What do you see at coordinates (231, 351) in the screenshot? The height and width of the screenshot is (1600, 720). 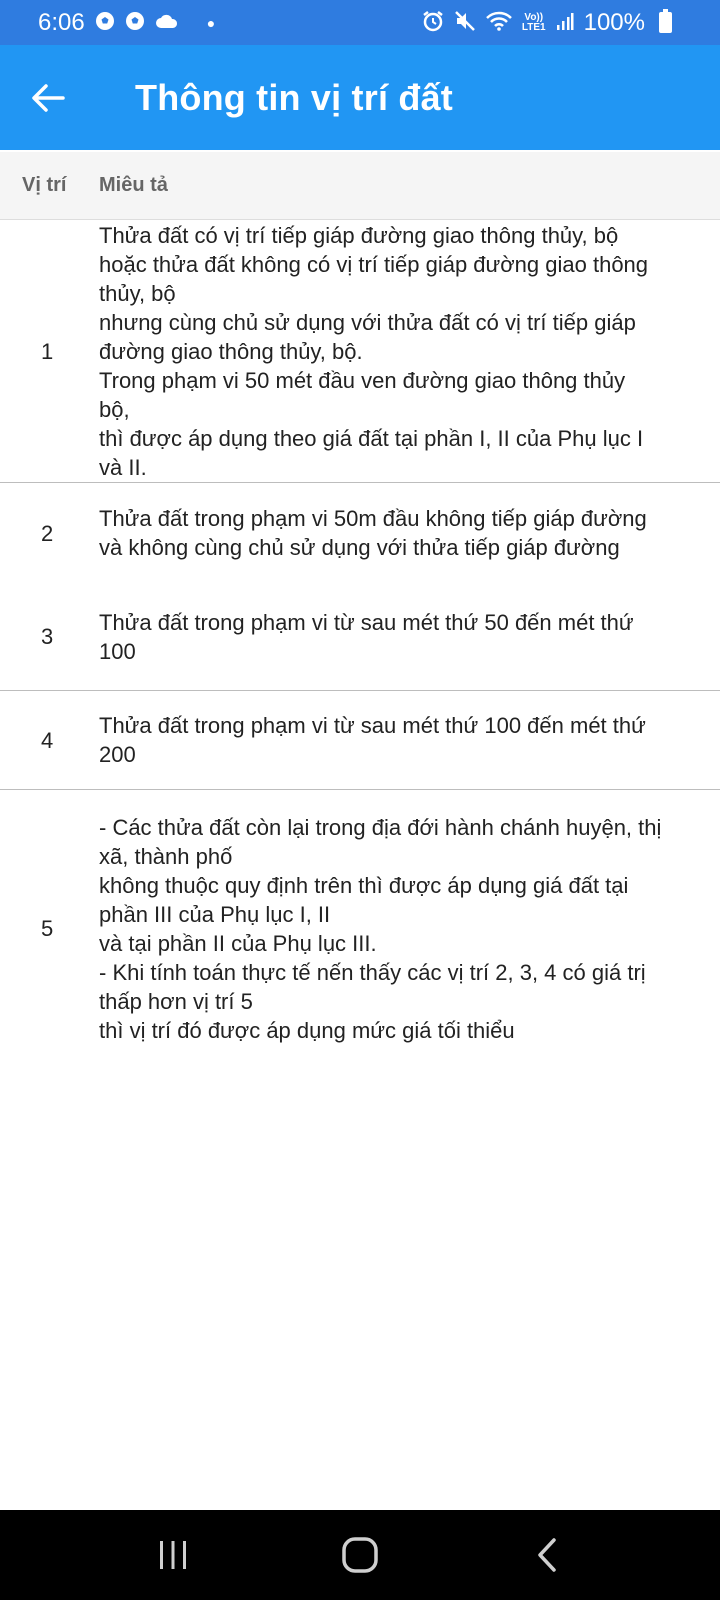 I see `description-line: đường giao thông thủy, bộ.` at bounding box center [231, 351].